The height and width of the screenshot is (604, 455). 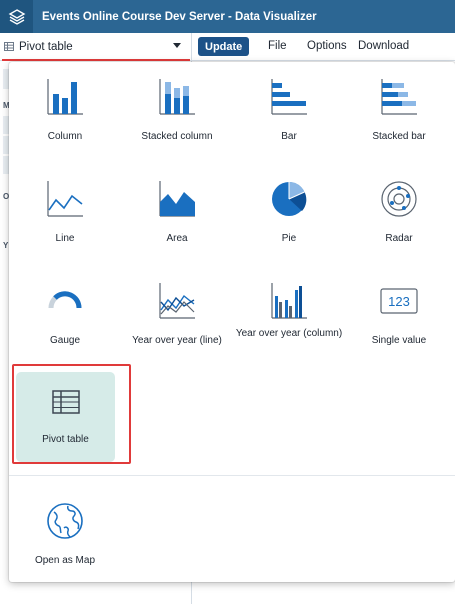 What do you see at coordinates (65, 199) in the screenshot?
I see `line-chart-icon` at bounding box center [65, 199].